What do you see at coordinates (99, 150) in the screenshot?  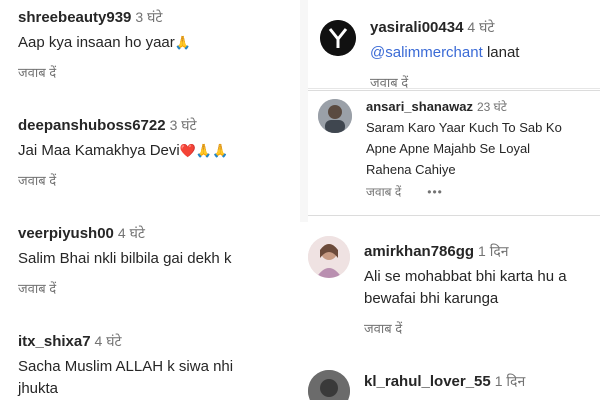 I see `comment-text: Jai Maa Kamakhya Devi` at bounding box center [99, 150].